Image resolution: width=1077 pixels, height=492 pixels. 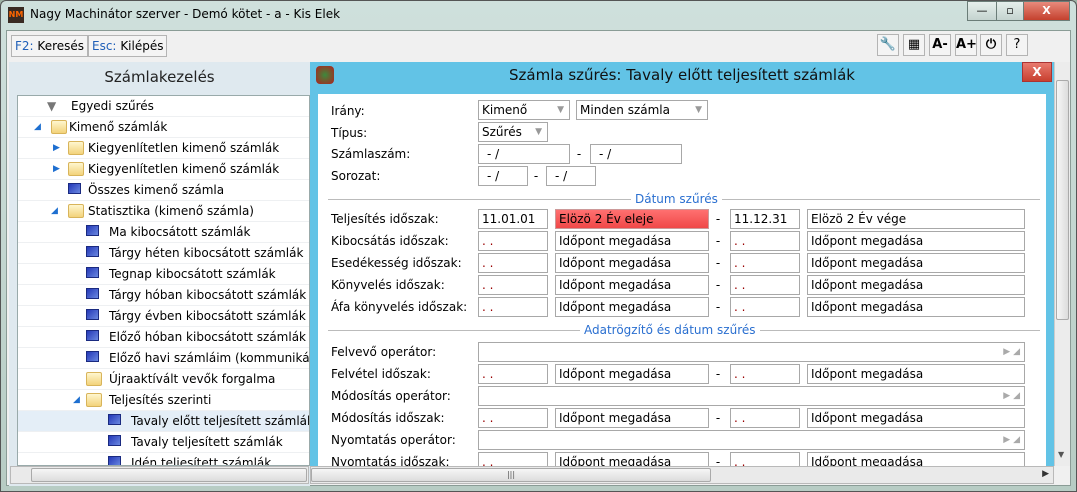 What do you see at coordinates (1046, 11) in the screenshot?
I see `close-window-button: X` at bounding box center [1046, 11].